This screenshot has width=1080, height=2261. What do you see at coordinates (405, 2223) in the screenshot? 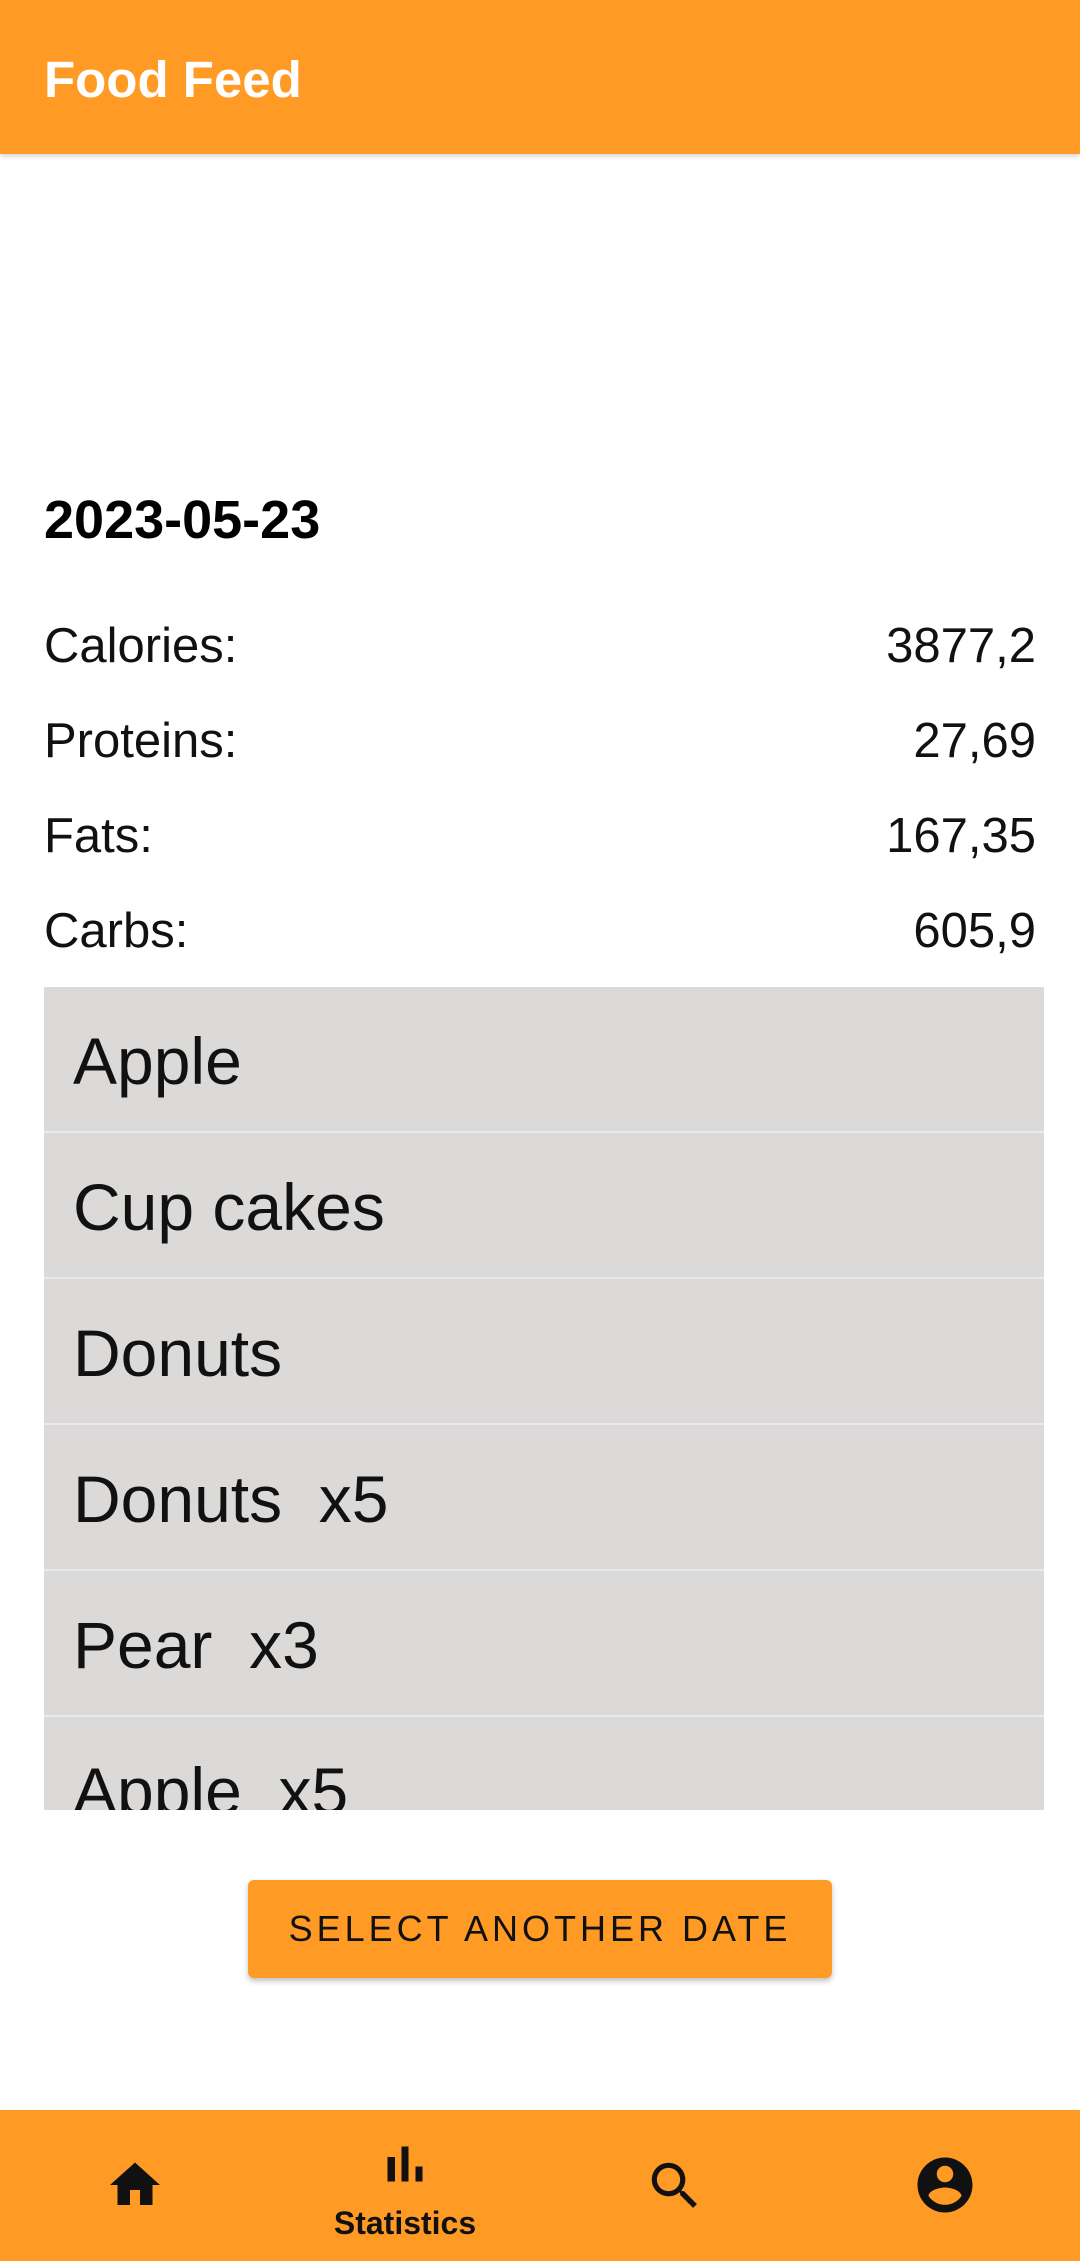
I see `nav-label-statistics: Statistics` at bounding box center [405, 2223].